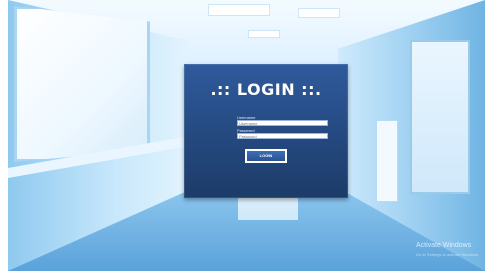 The height and width of the screenshot is (271, 487). Describe the element at coordinates (387, 161) in the screenshot. I see `background-wall-panel` at that location.